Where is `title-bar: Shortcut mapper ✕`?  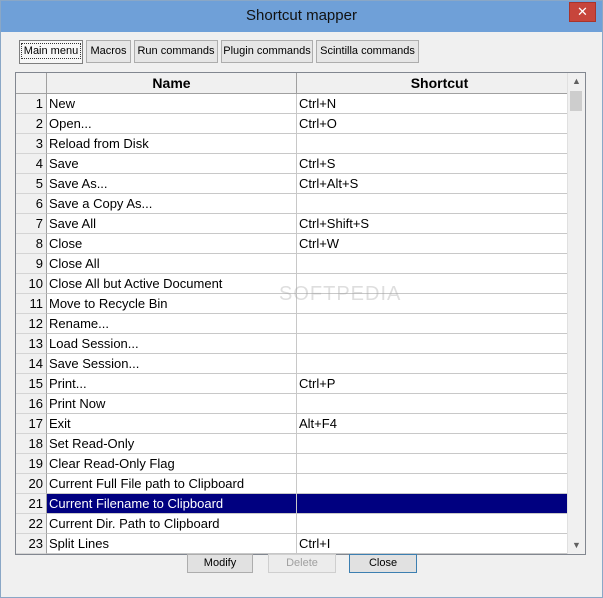 title-bar: Shortcut mapper ✕ is located at coordinates (301, 16).